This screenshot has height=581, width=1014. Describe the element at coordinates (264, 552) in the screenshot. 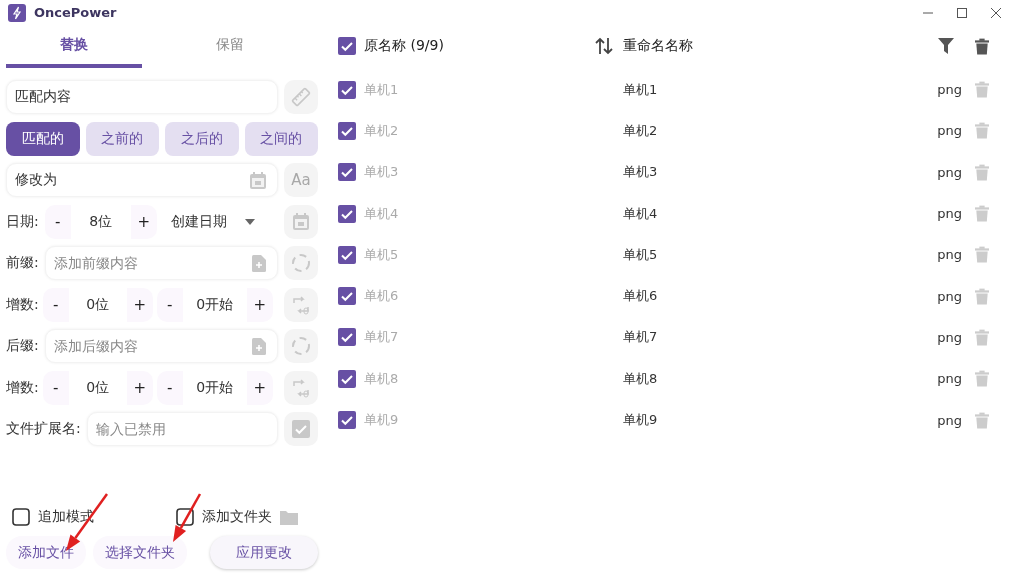

I see `action-button: 应用更改` at that location.